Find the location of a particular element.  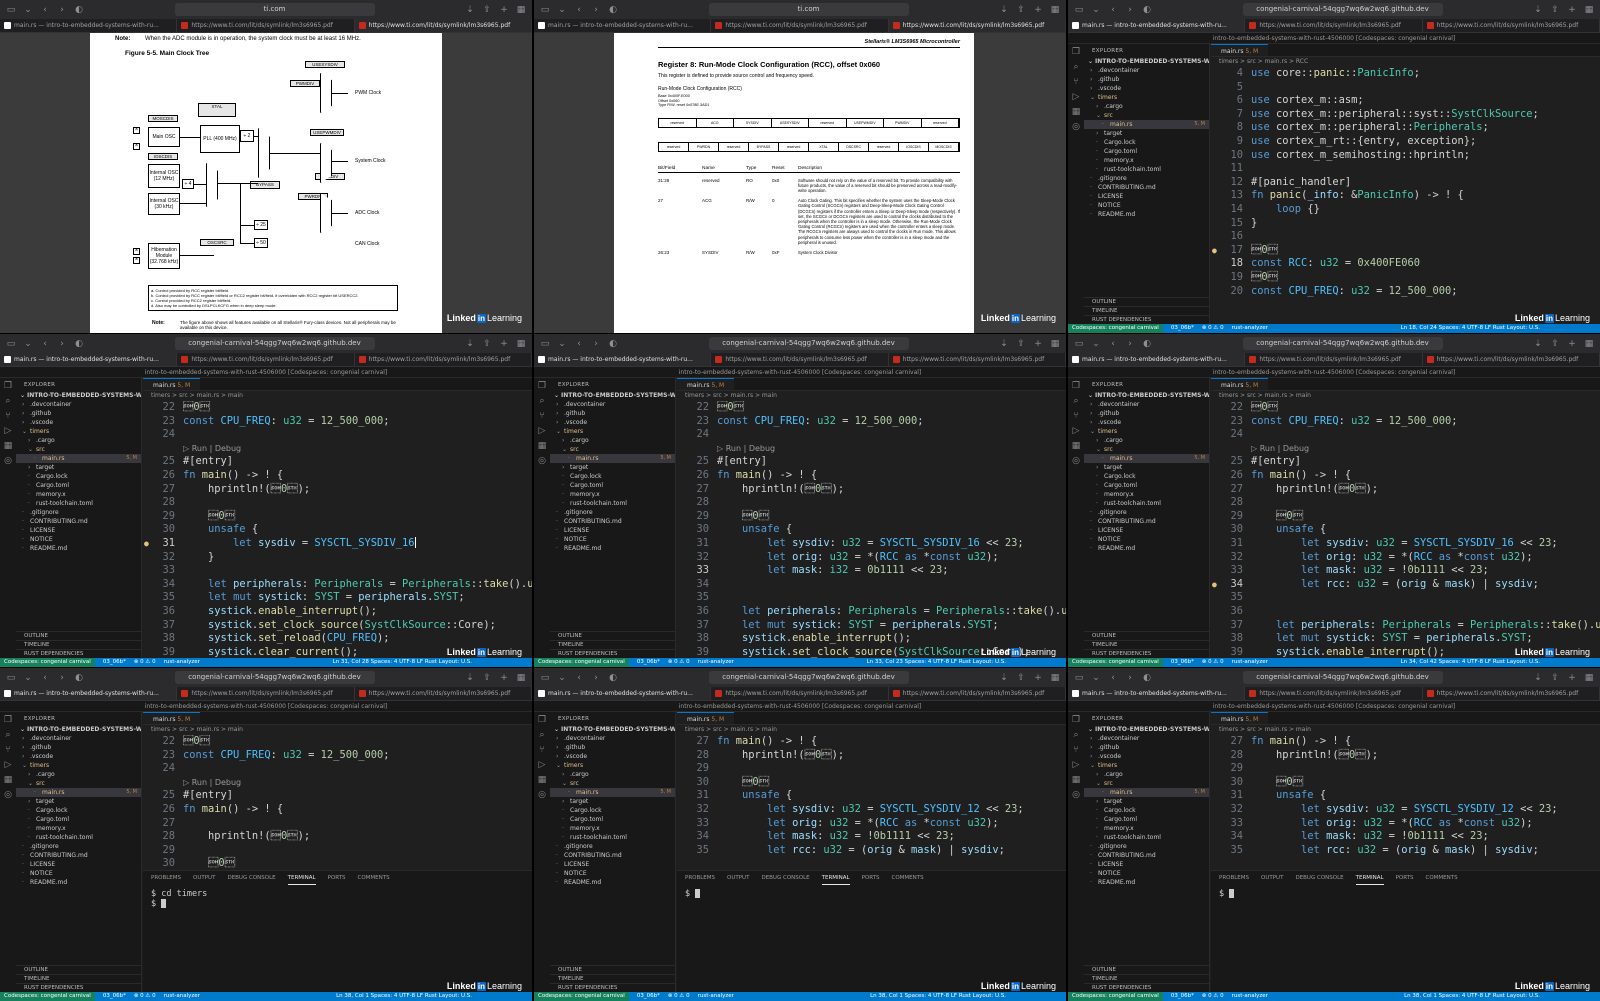

code-line: 27 is located at coordinates (337, 824).